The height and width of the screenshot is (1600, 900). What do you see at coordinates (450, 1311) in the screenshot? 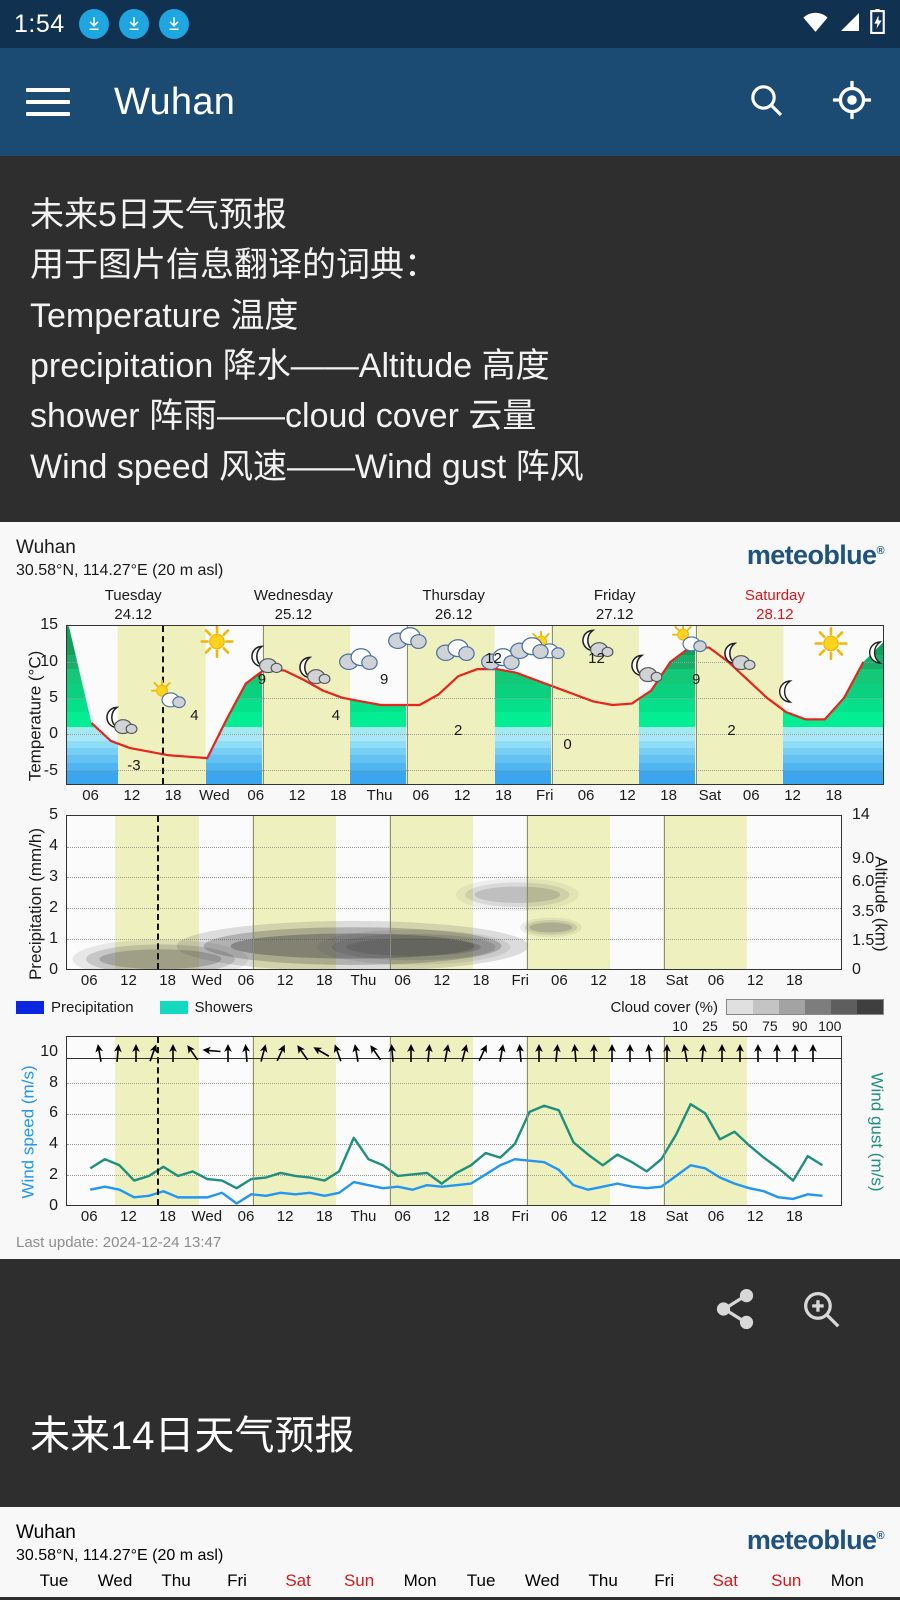
I see `share-toolbar` at bounding box center [450, 1311].